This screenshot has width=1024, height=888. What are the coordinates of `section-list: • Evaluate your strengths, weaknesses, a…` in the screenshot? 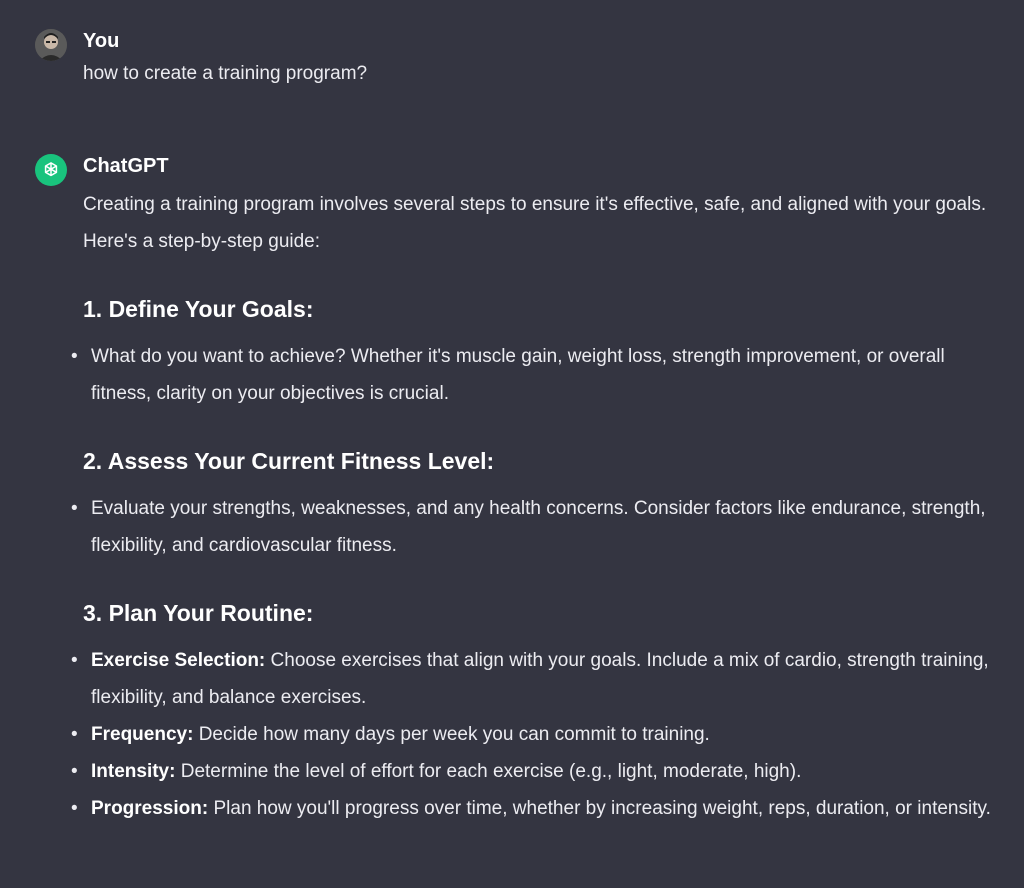 It's located at (537, 527).